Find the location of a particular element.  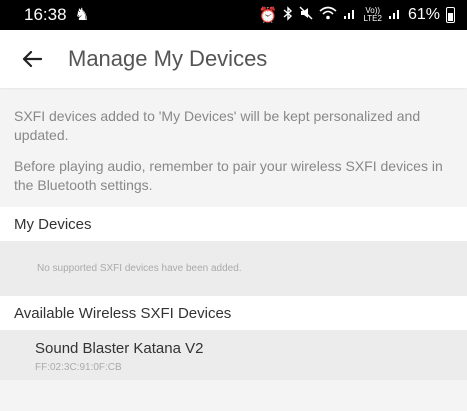

signal-icon is located at coordinates (350, 15).